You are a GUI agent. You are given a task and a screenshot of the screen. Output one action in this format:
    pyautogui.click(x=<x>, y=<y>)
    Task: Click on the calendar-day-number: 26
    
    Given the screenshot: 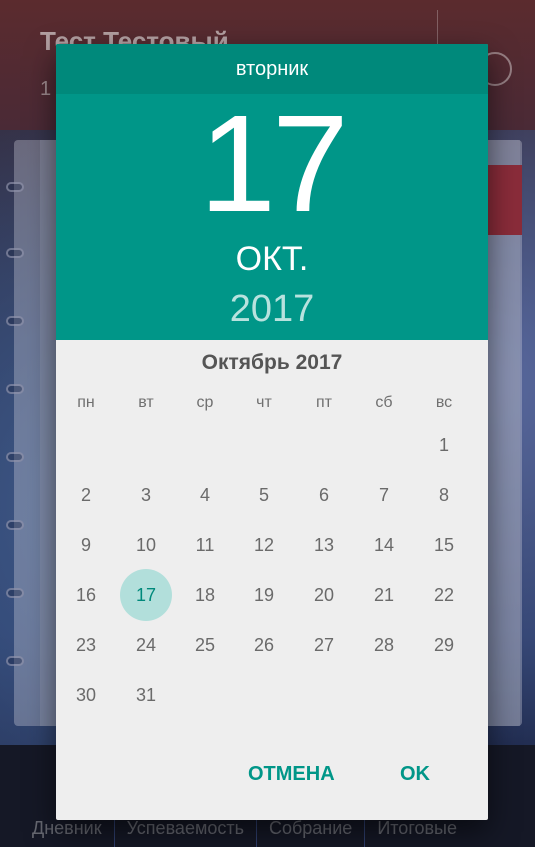 What is the action you would take?
    pyautogui.click(x=264, y=645)
    